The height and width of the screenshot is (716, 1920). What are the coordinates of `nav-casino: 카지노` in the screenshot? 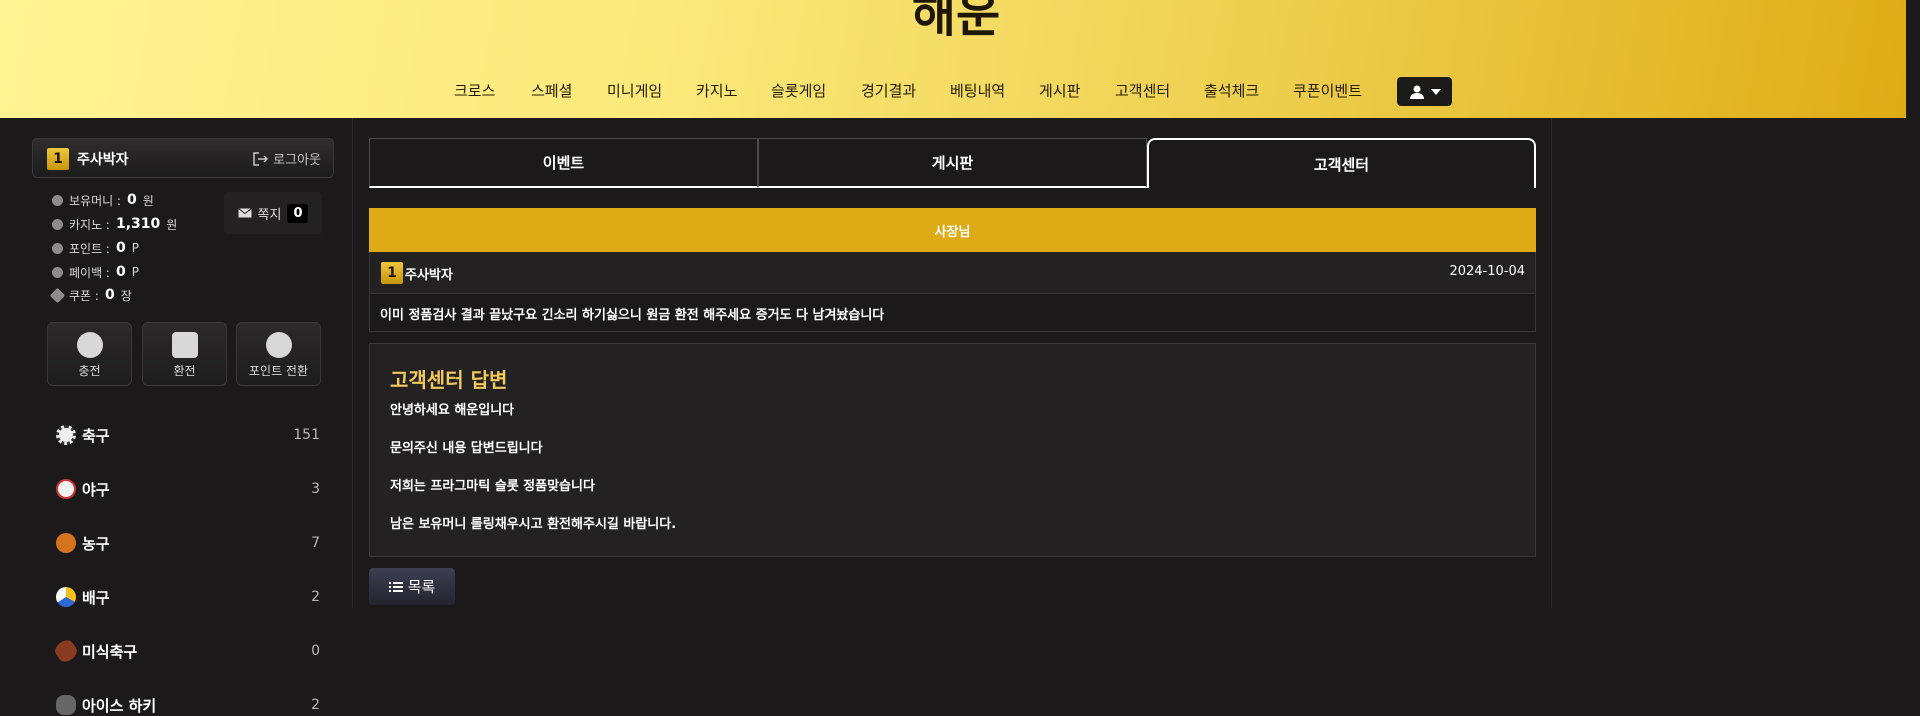 It's located at (716, 91).